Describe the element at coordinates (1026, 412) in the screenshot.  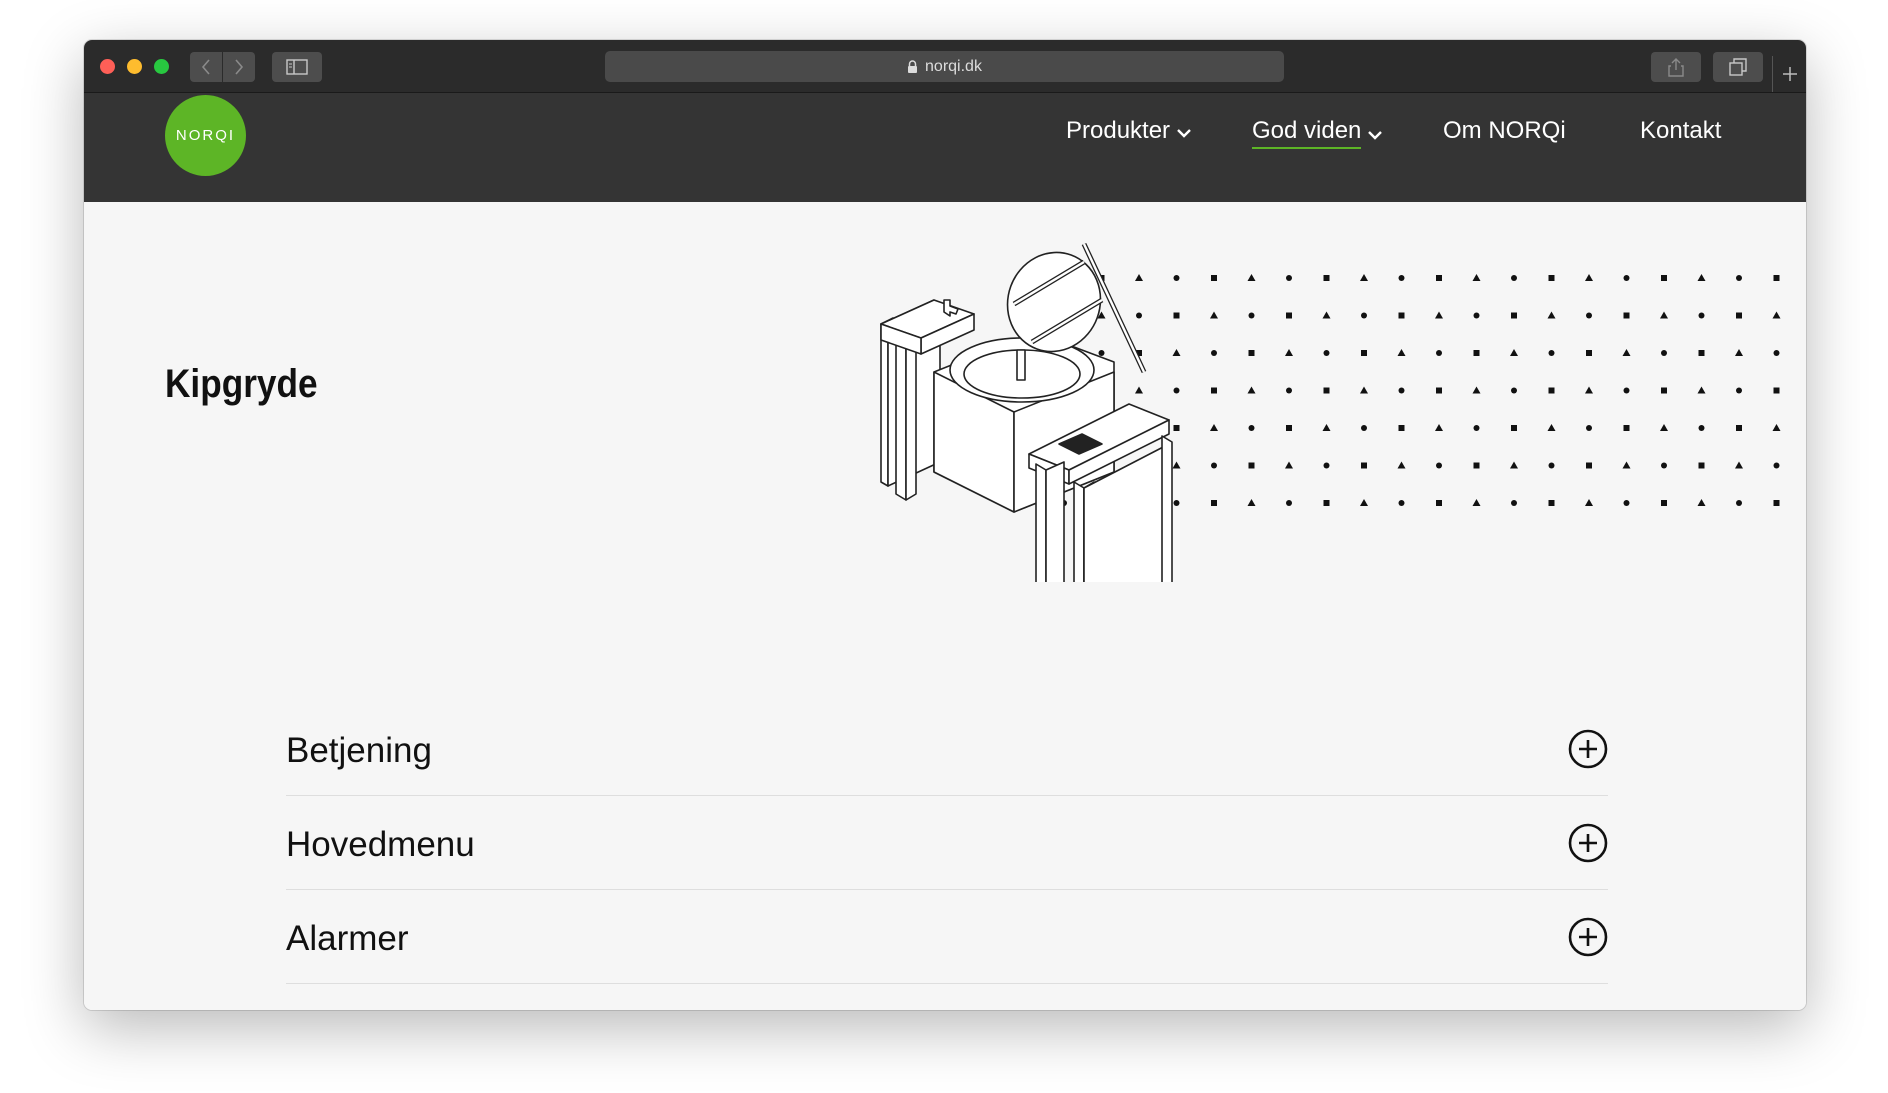
I see `tilting-kettle-illustration` at that location.